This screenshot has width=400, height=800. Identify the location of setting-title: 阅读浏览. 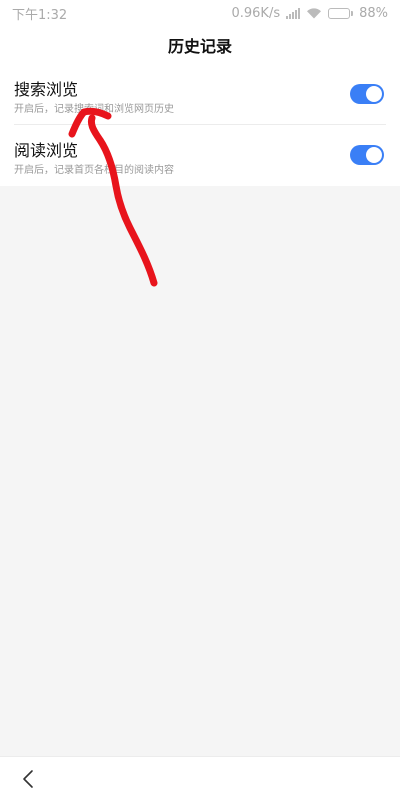
(46, 150).